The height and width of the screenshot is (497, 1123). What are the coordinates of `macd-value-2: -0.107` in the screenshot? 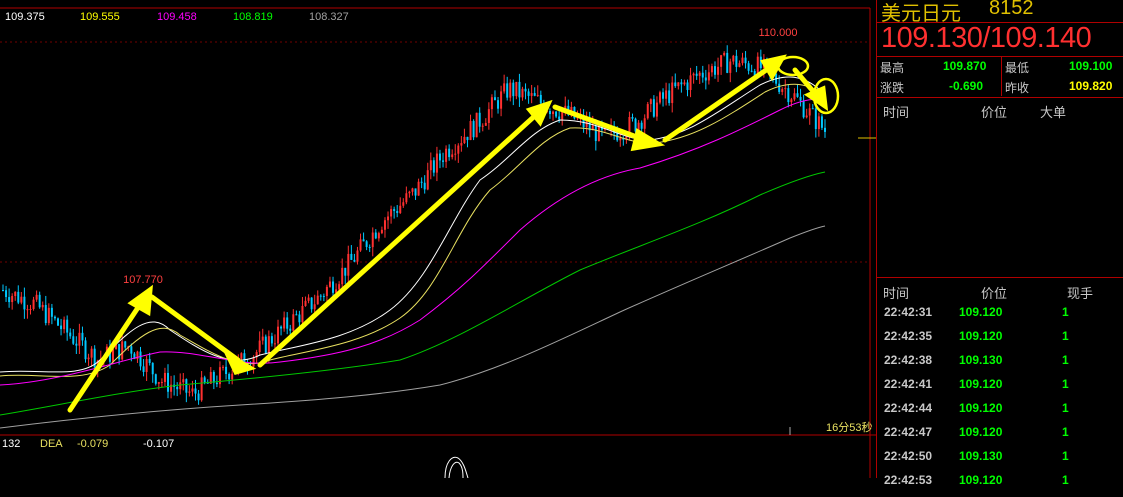 It's located at (159, 444).